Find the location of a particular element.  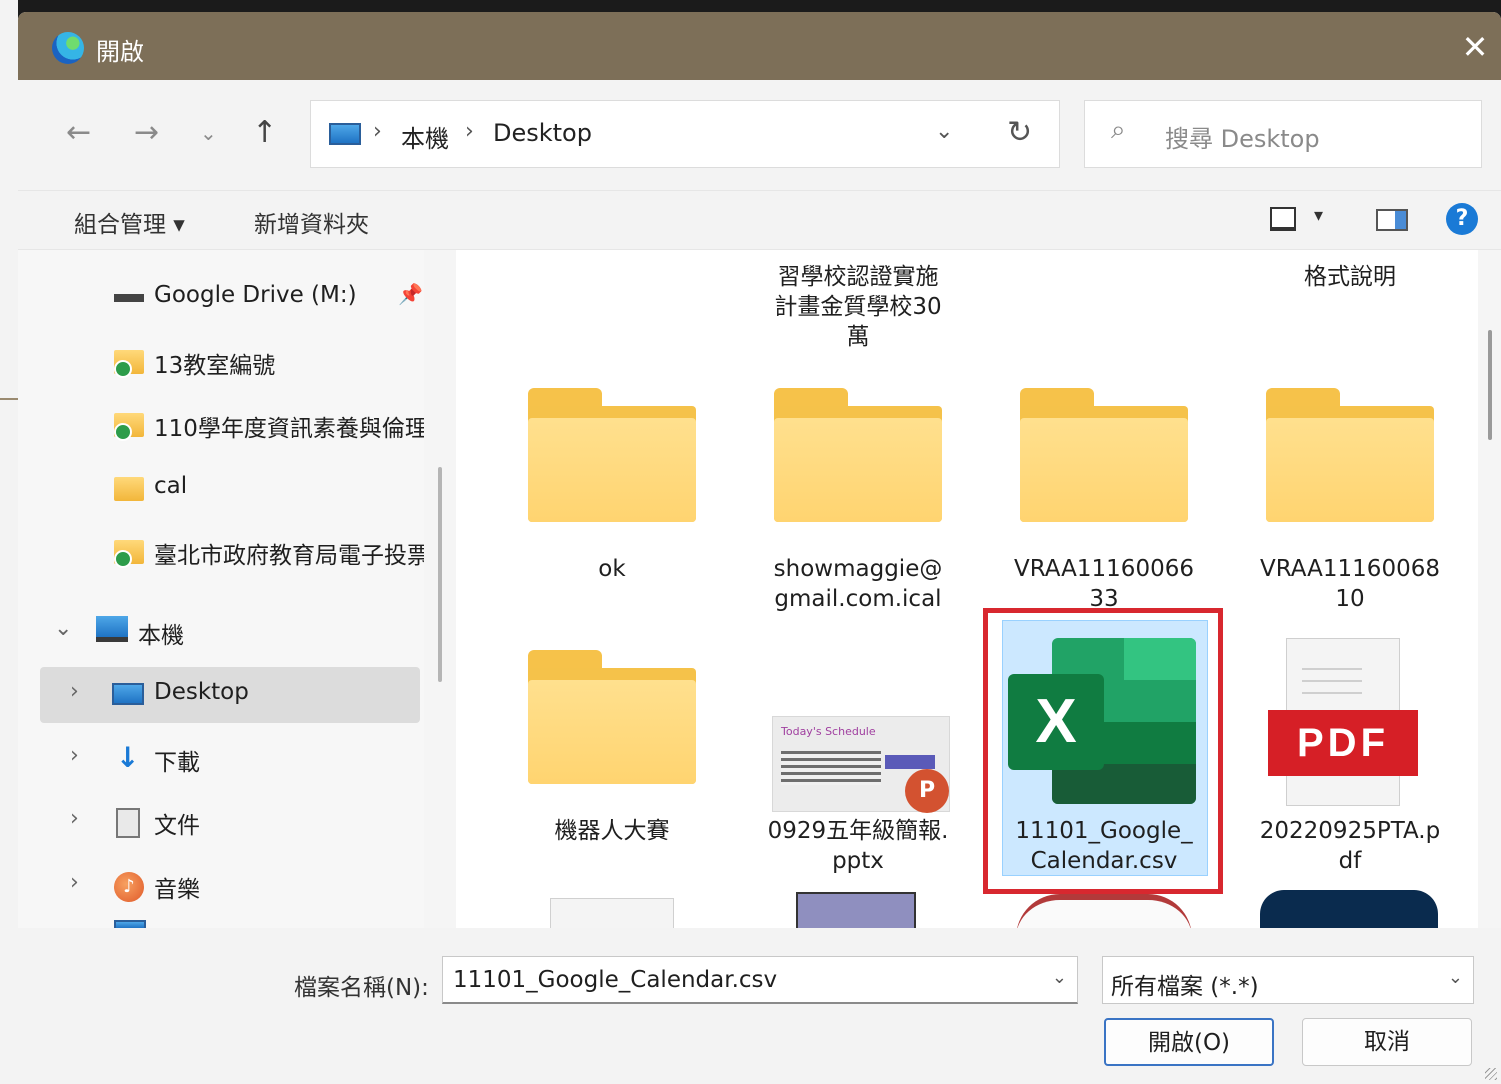

file-label: 格式說明 is located at coordinates (1350, 277).